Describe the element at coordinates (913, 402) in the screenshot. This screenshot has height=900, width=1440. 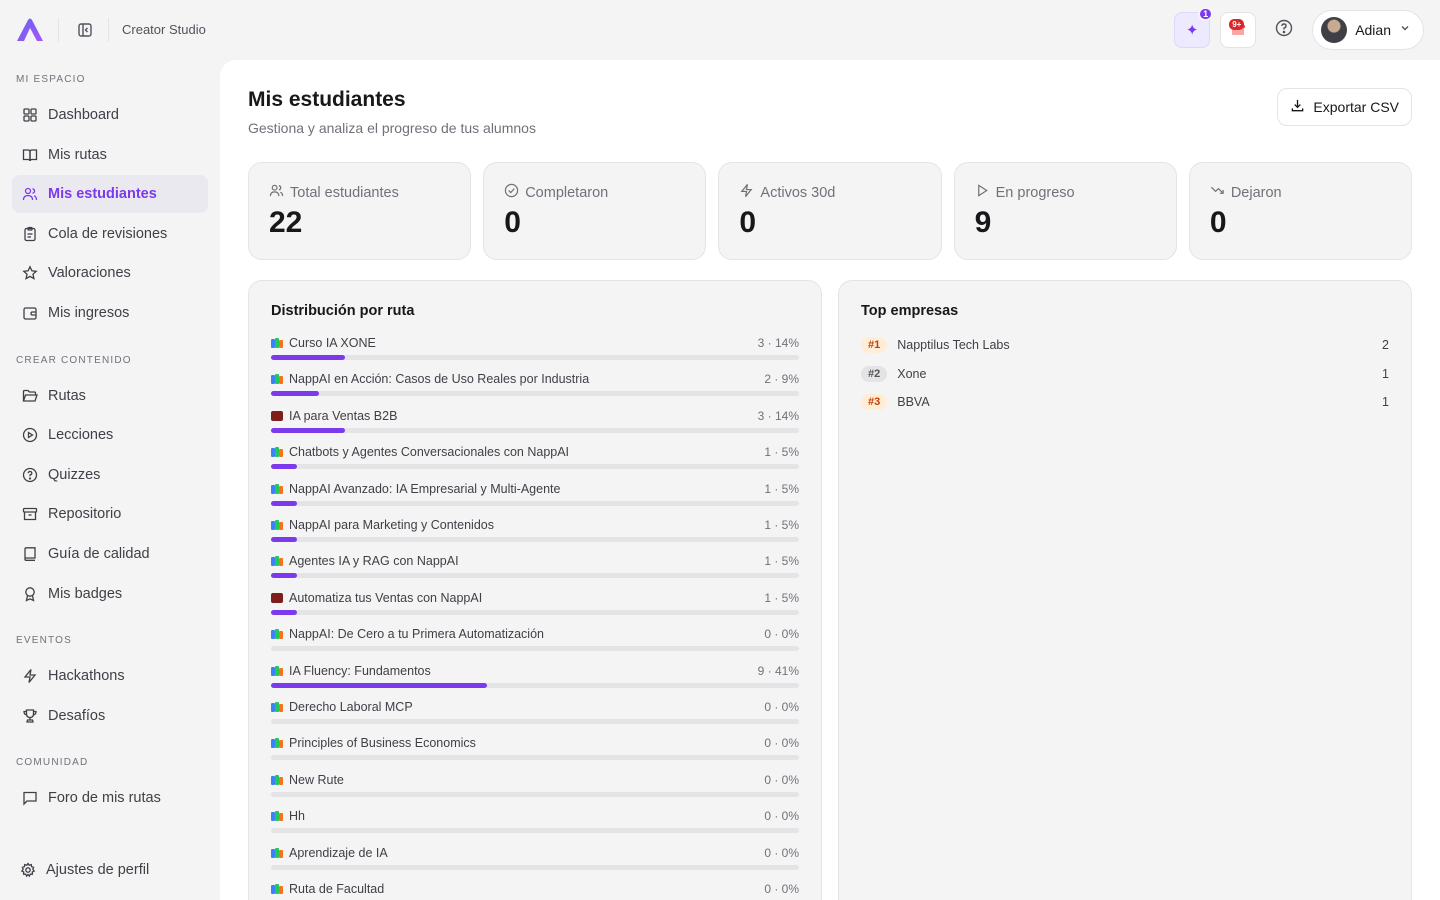
I see `company-name: BBVA` at that location.